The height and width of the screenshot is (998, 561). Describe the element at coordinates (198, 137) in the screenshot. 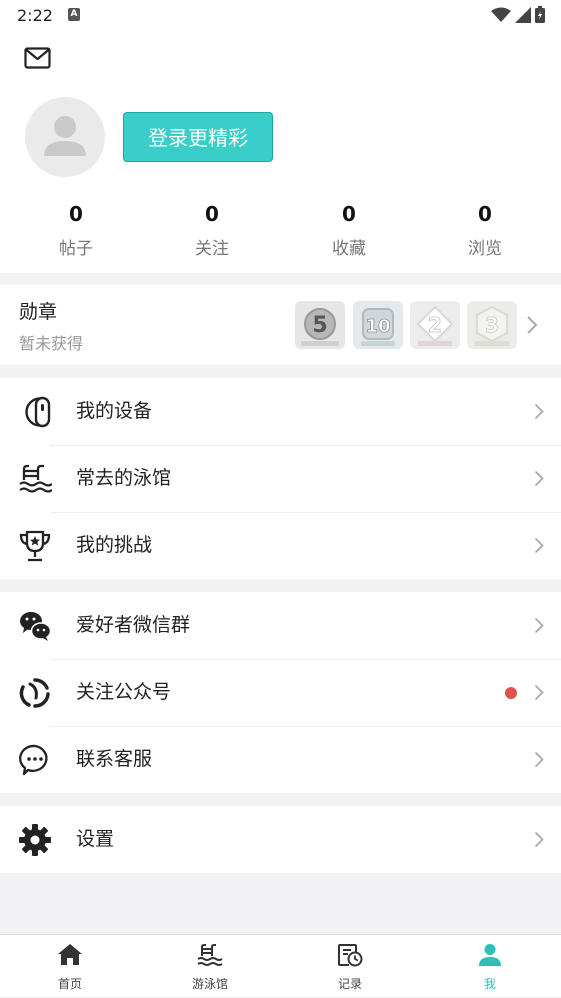

I see `login-button: 登录更精彩` at that location.